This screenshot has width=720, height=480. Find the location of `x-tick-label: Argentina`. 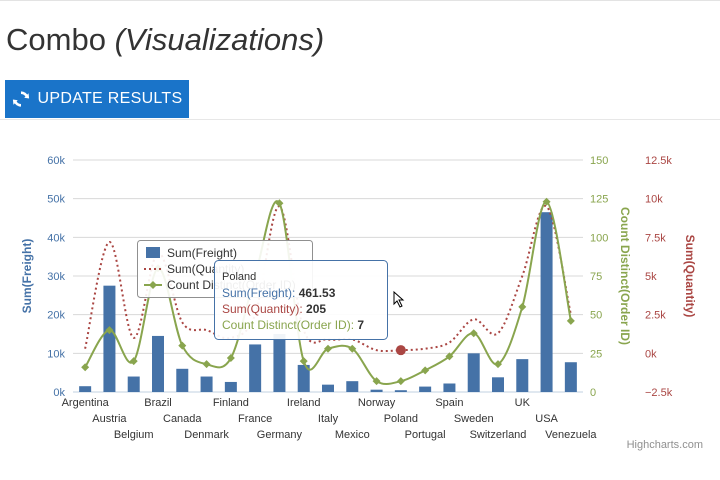

x-tick-label: Argentina is located at coordinates (86, 403).